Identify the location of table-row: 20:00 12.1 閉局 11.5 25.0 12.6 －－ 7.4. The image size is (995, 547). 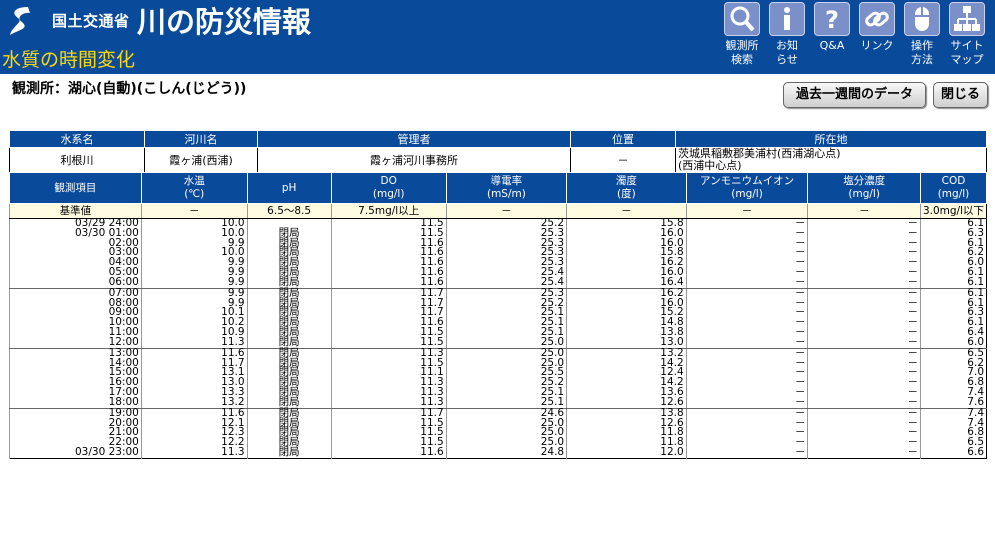
(498, 423).